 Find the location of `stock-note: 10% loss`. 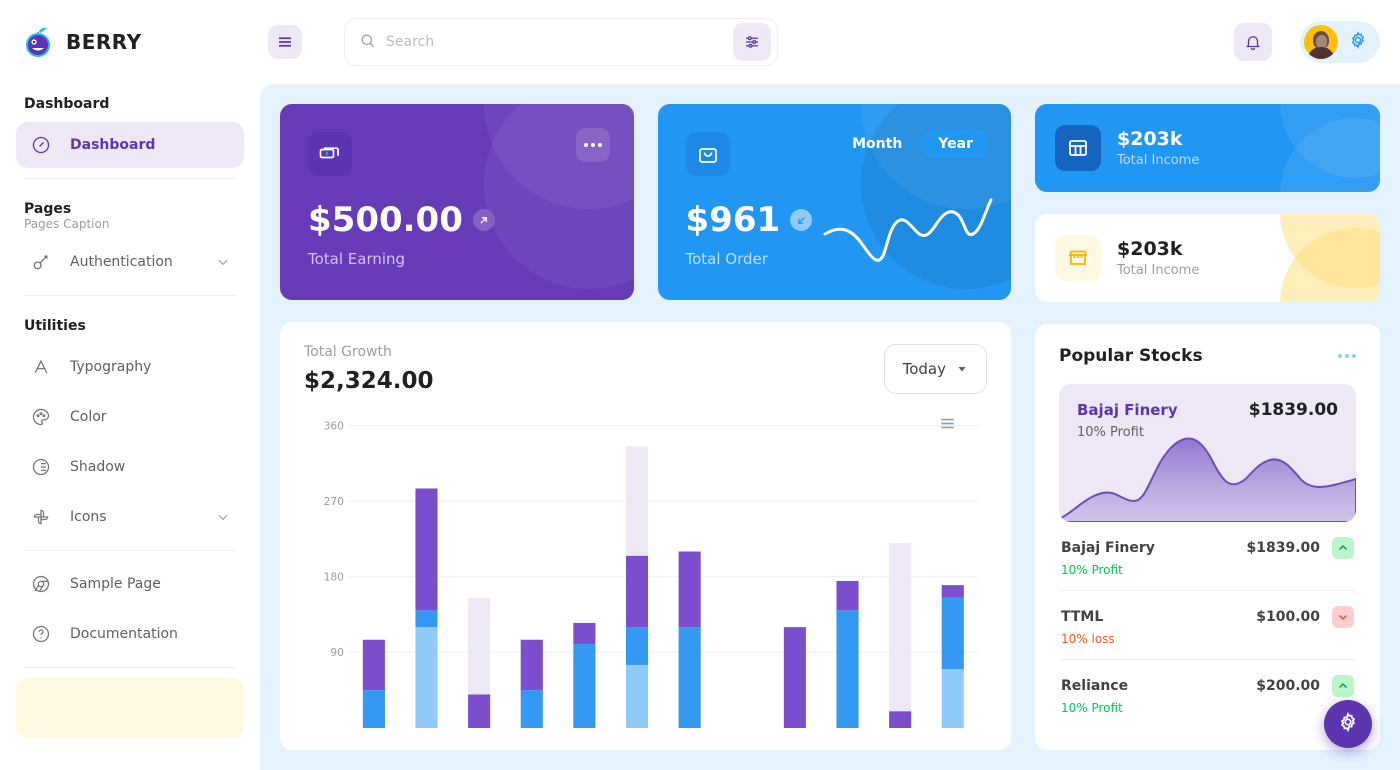

stock-note: 10% loss is located at coordinates (1088, 639).